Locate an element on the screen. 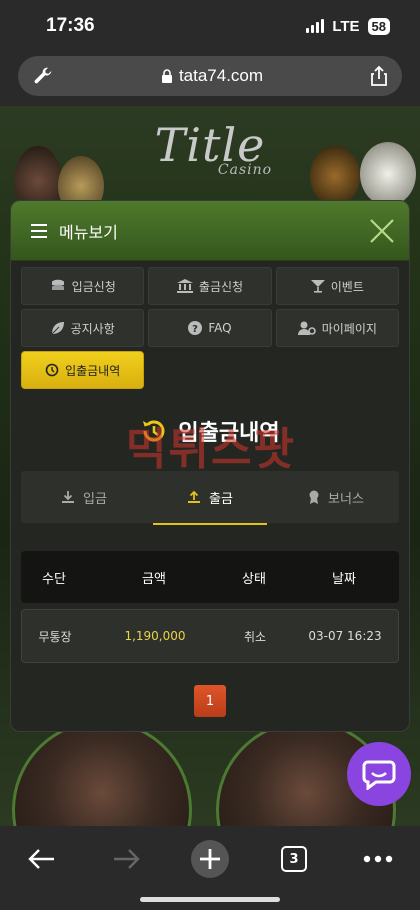  address-field: tata74.com is located at coordinates (210, 76).